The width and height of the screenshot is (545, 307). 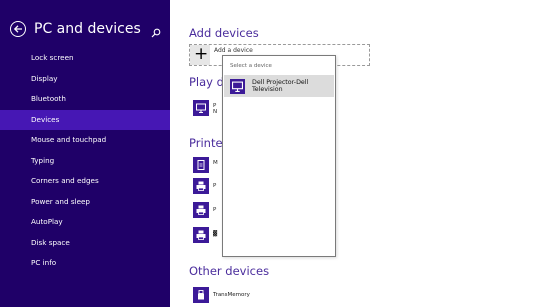 What do you see at coordinates (224, 33) in the screenshot?
I see `add-devices-title: Add devices` at bounding box center [224, 33].